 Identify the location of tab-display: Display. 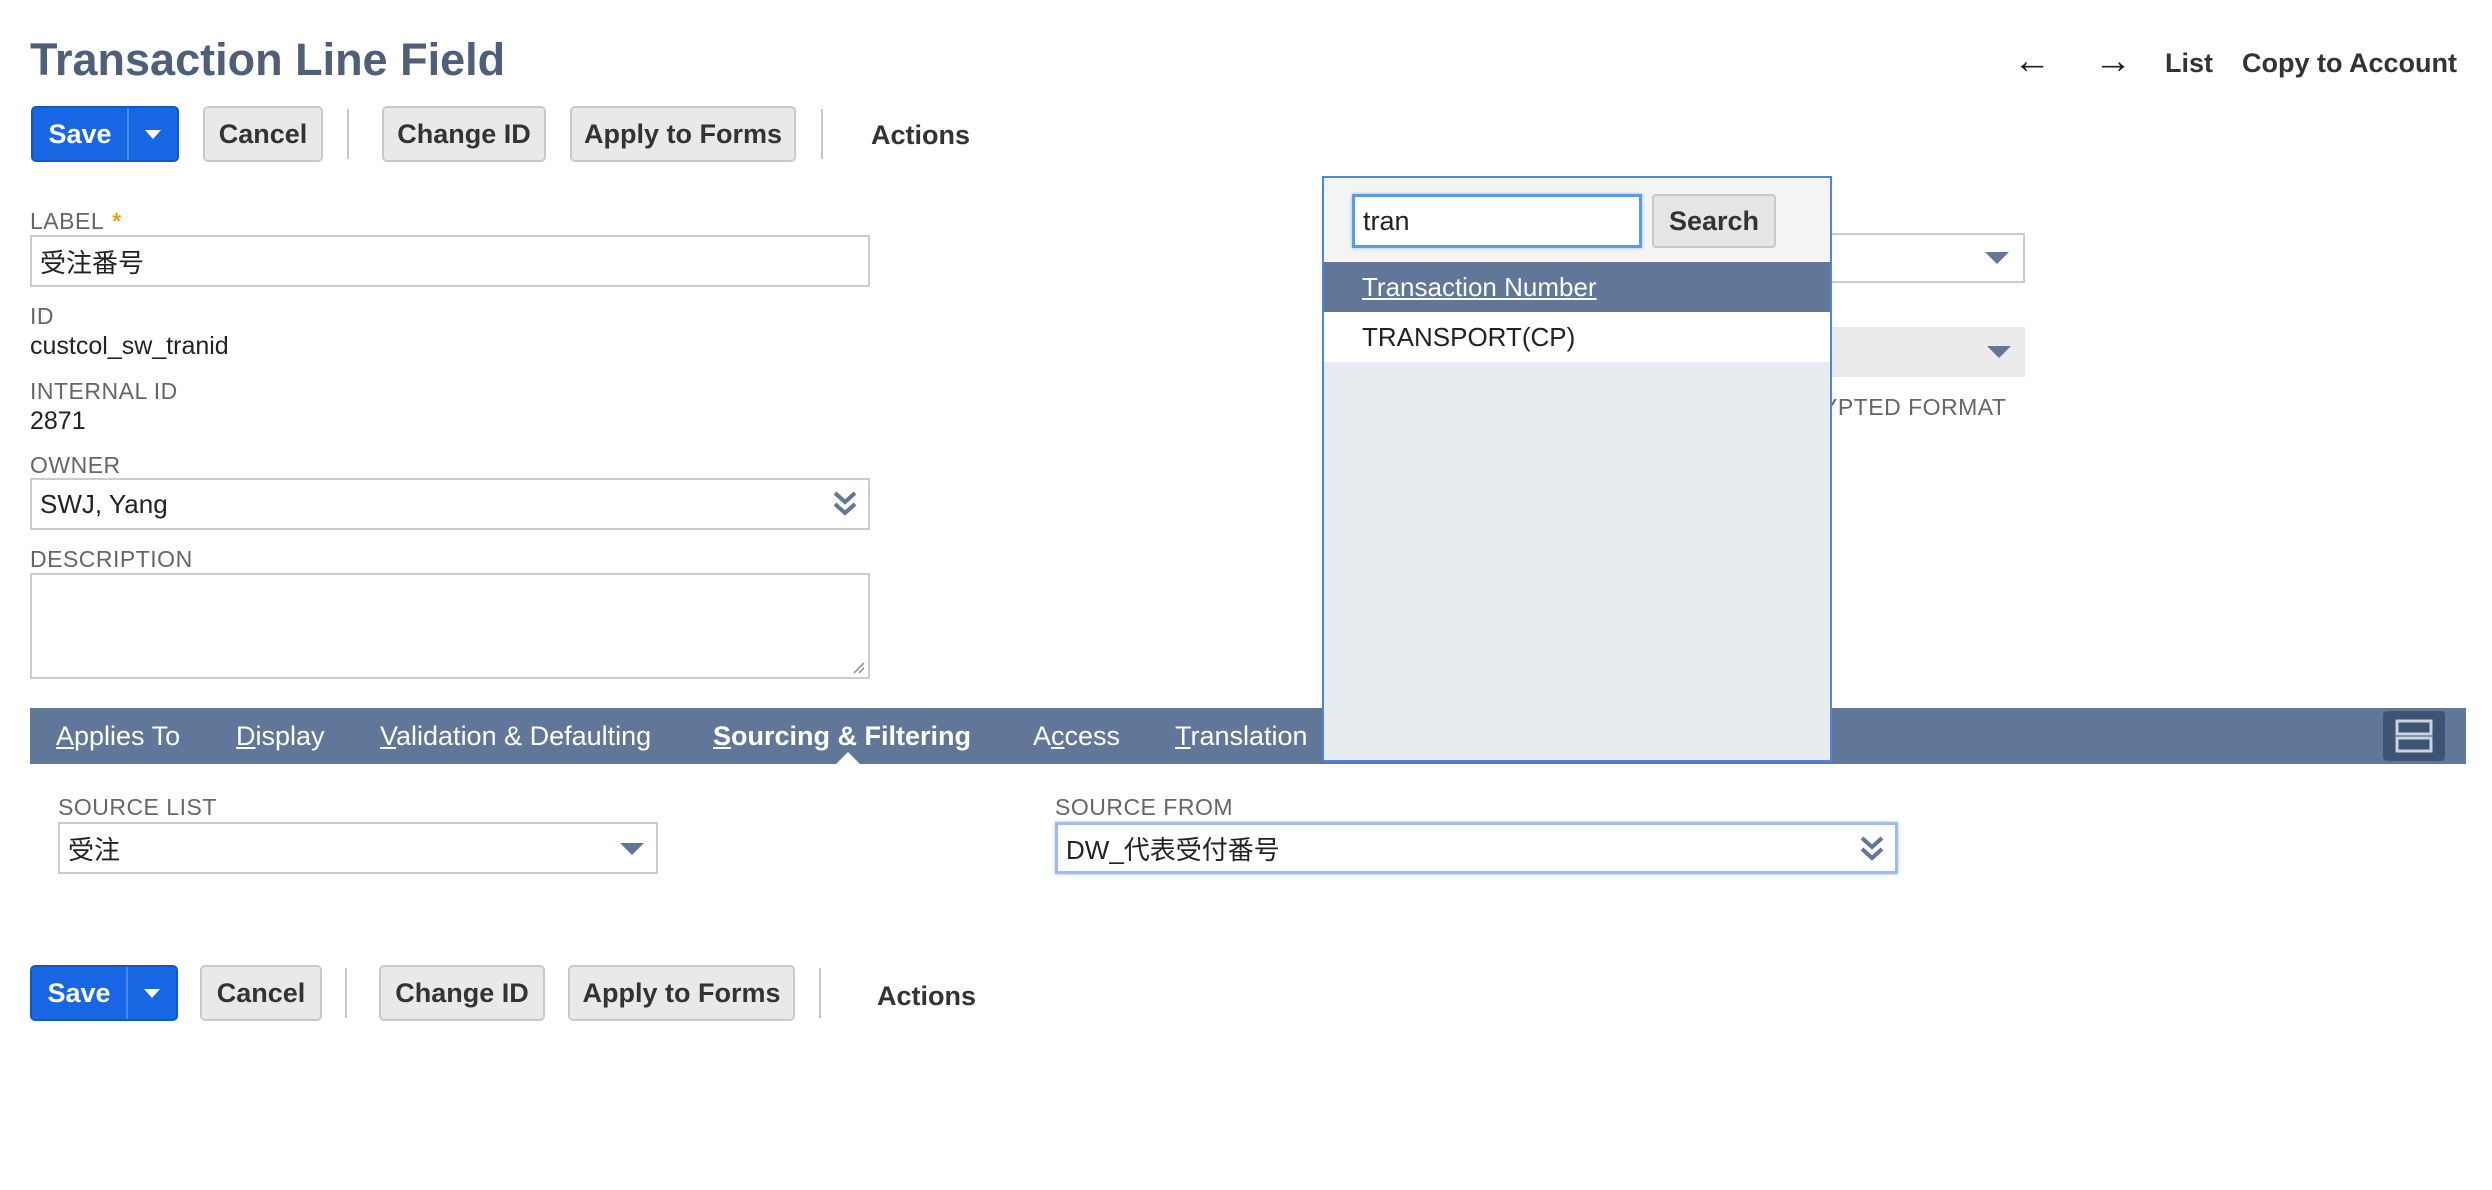
(280, 736).